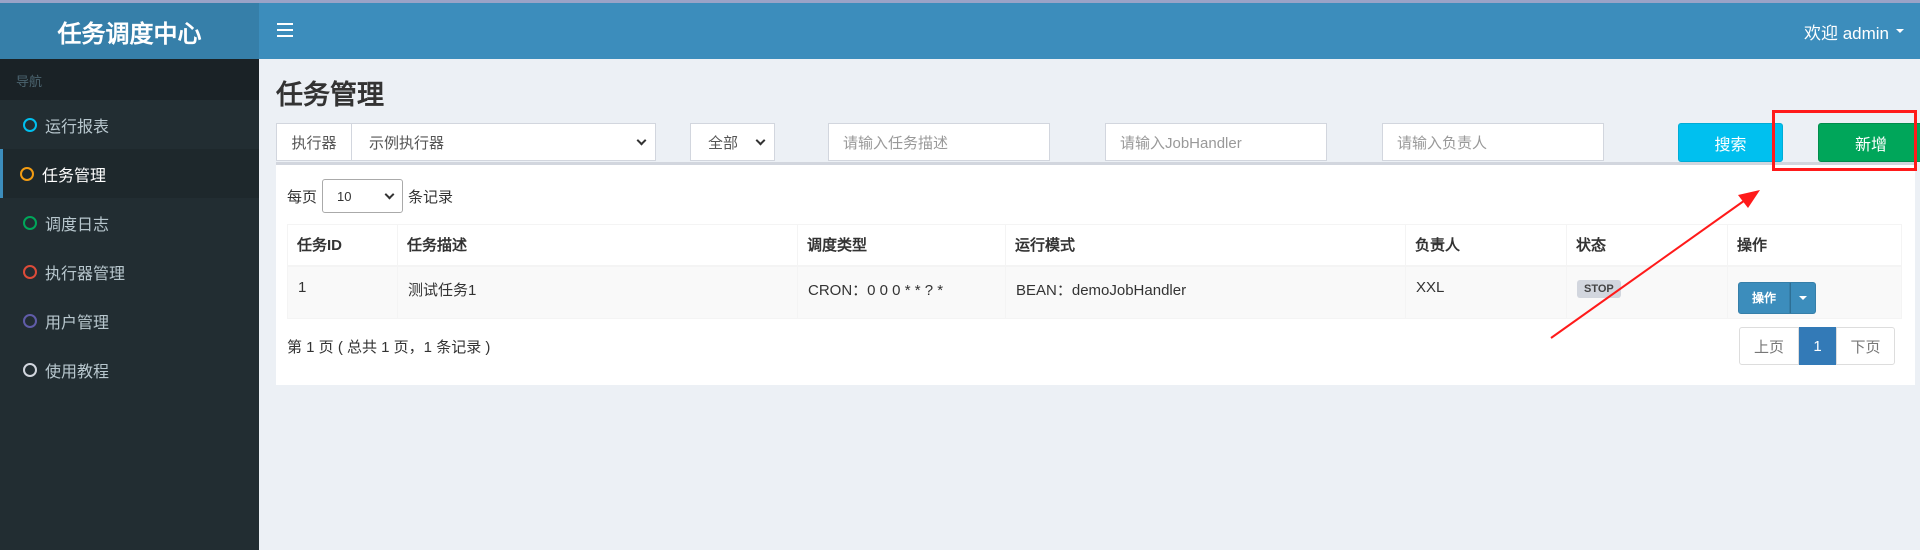 This screenshot has width=1920, height=550. Describe the element at coordinates (1089, 31) in the screenshot. I see `top-navbar: 欢迎 admin` at that location.